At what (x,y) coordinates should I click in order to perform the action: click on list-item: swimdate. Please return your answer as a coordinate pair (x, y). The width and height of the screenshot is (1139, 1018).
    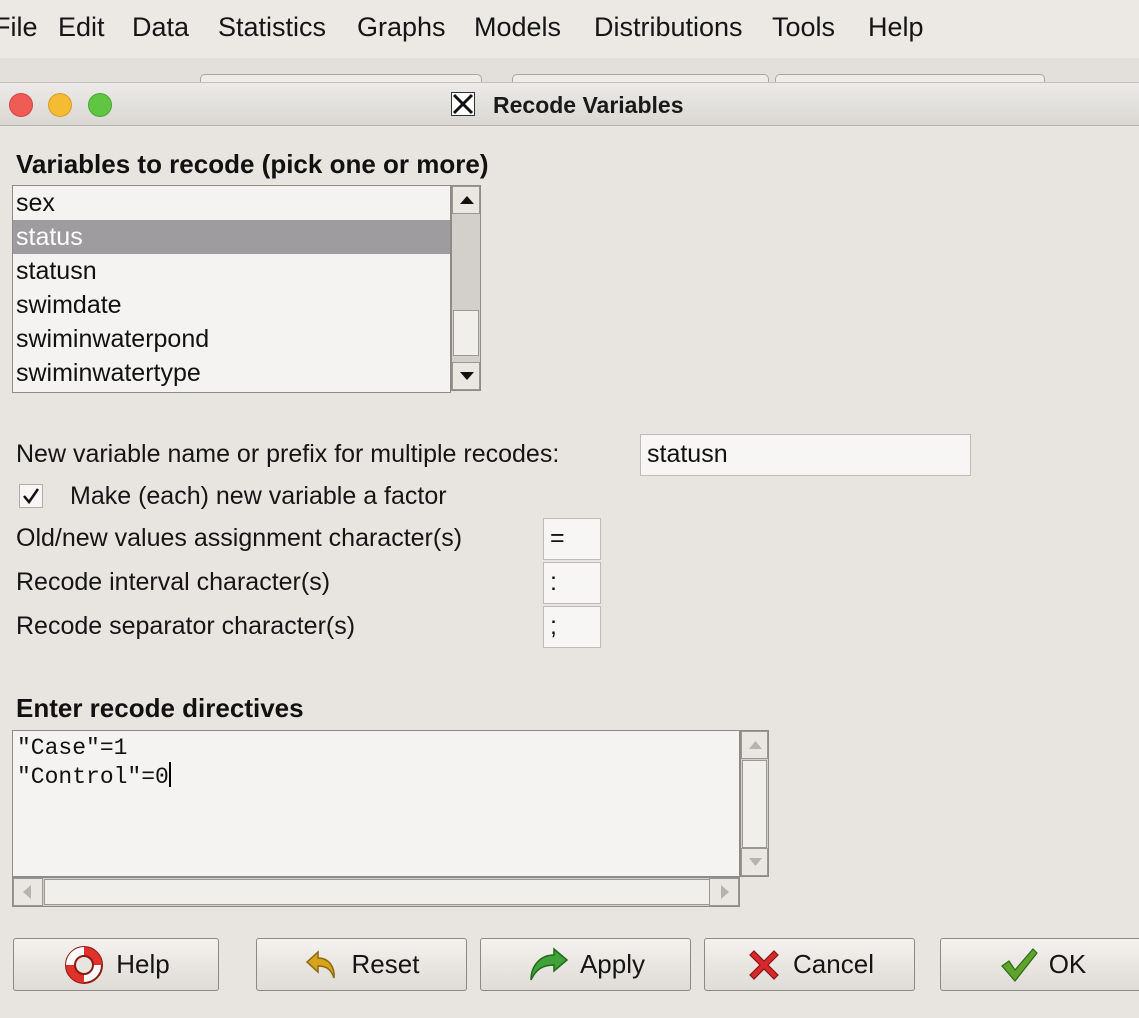
    Looking at the image, I should click on (231, 305).